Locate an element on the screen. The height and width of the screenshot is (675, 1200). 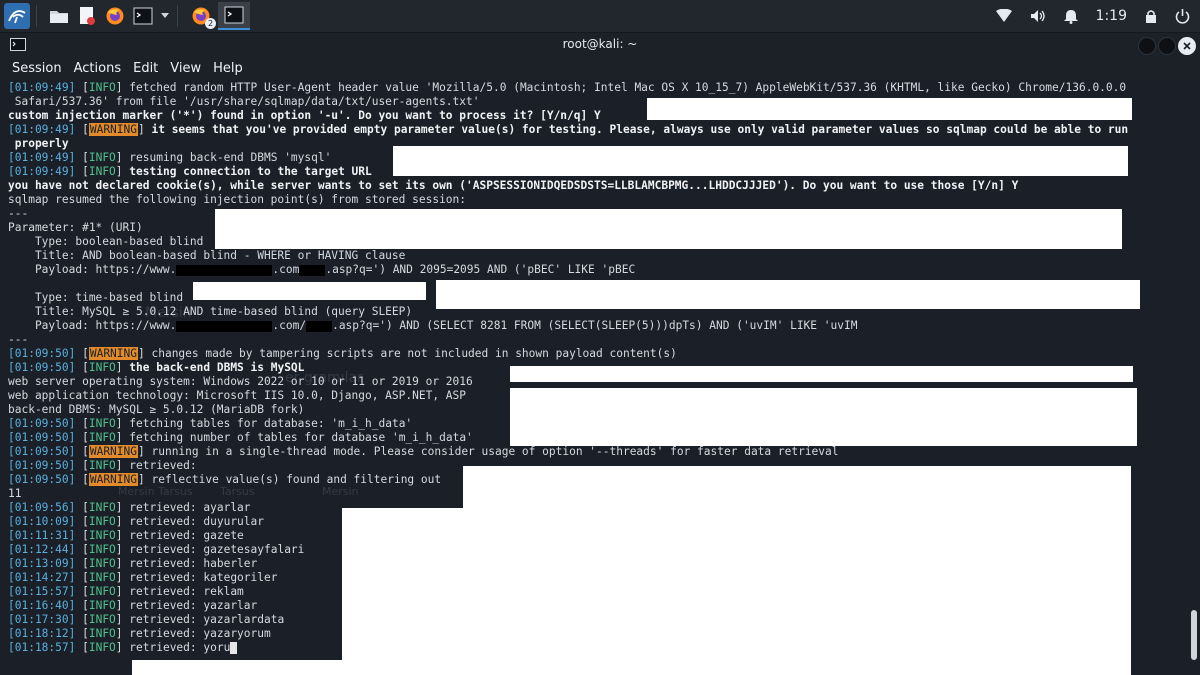
close-button is located at coordinates (1187, 46).